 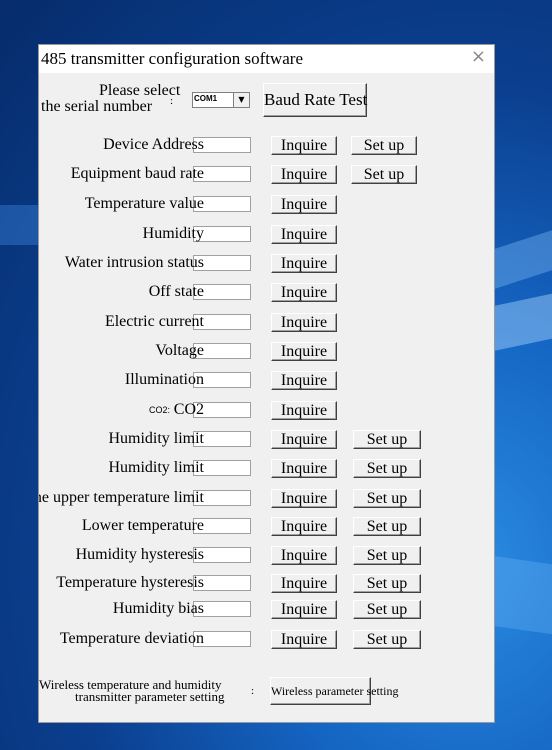 I want to click on parameter-label: The upper temperature limit, so click(x=121, y=497).